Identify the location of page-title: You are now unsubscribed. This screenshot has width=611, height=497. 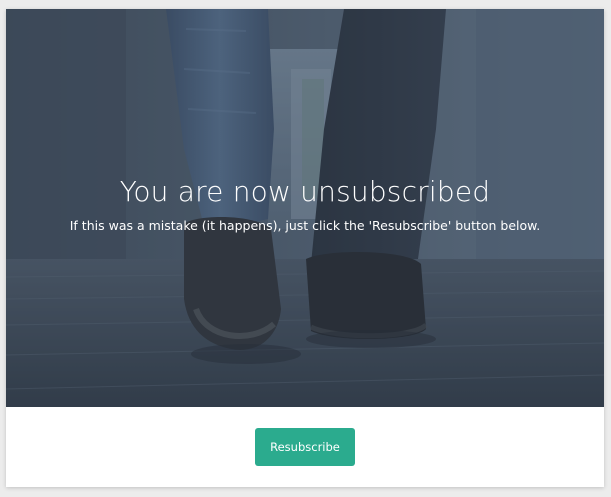
(305, 191).